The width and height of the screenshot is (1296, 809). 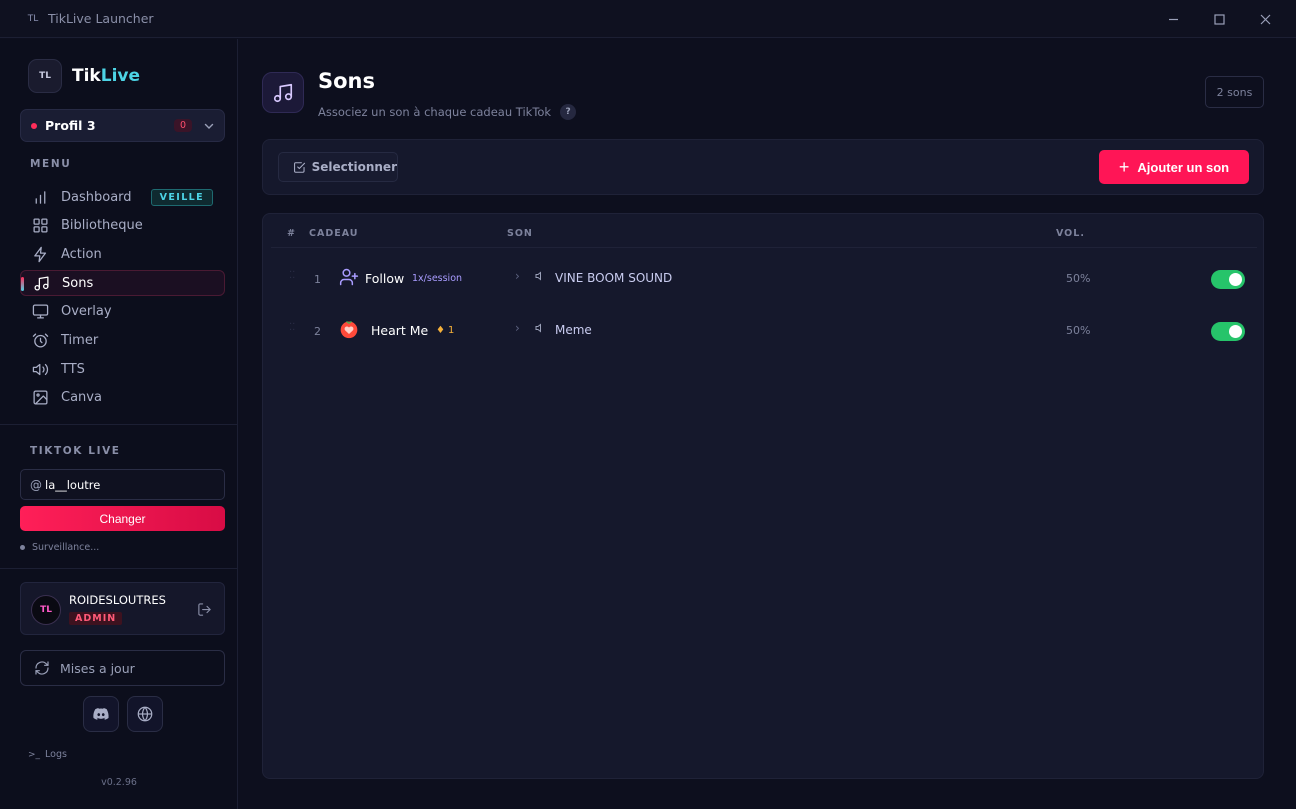 What do you see at coordinates (86, 312) in the screenshot?
I see `sidebar-item-label: Overlay` at bounding box center [86, 312].